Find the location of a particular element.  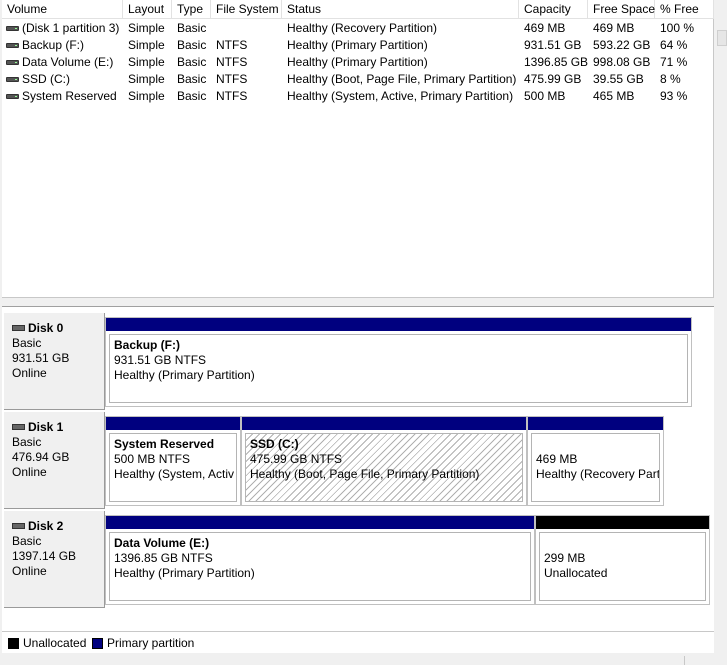

partition-status: Healthy (System, Activ is located at coordinates (174, 474).